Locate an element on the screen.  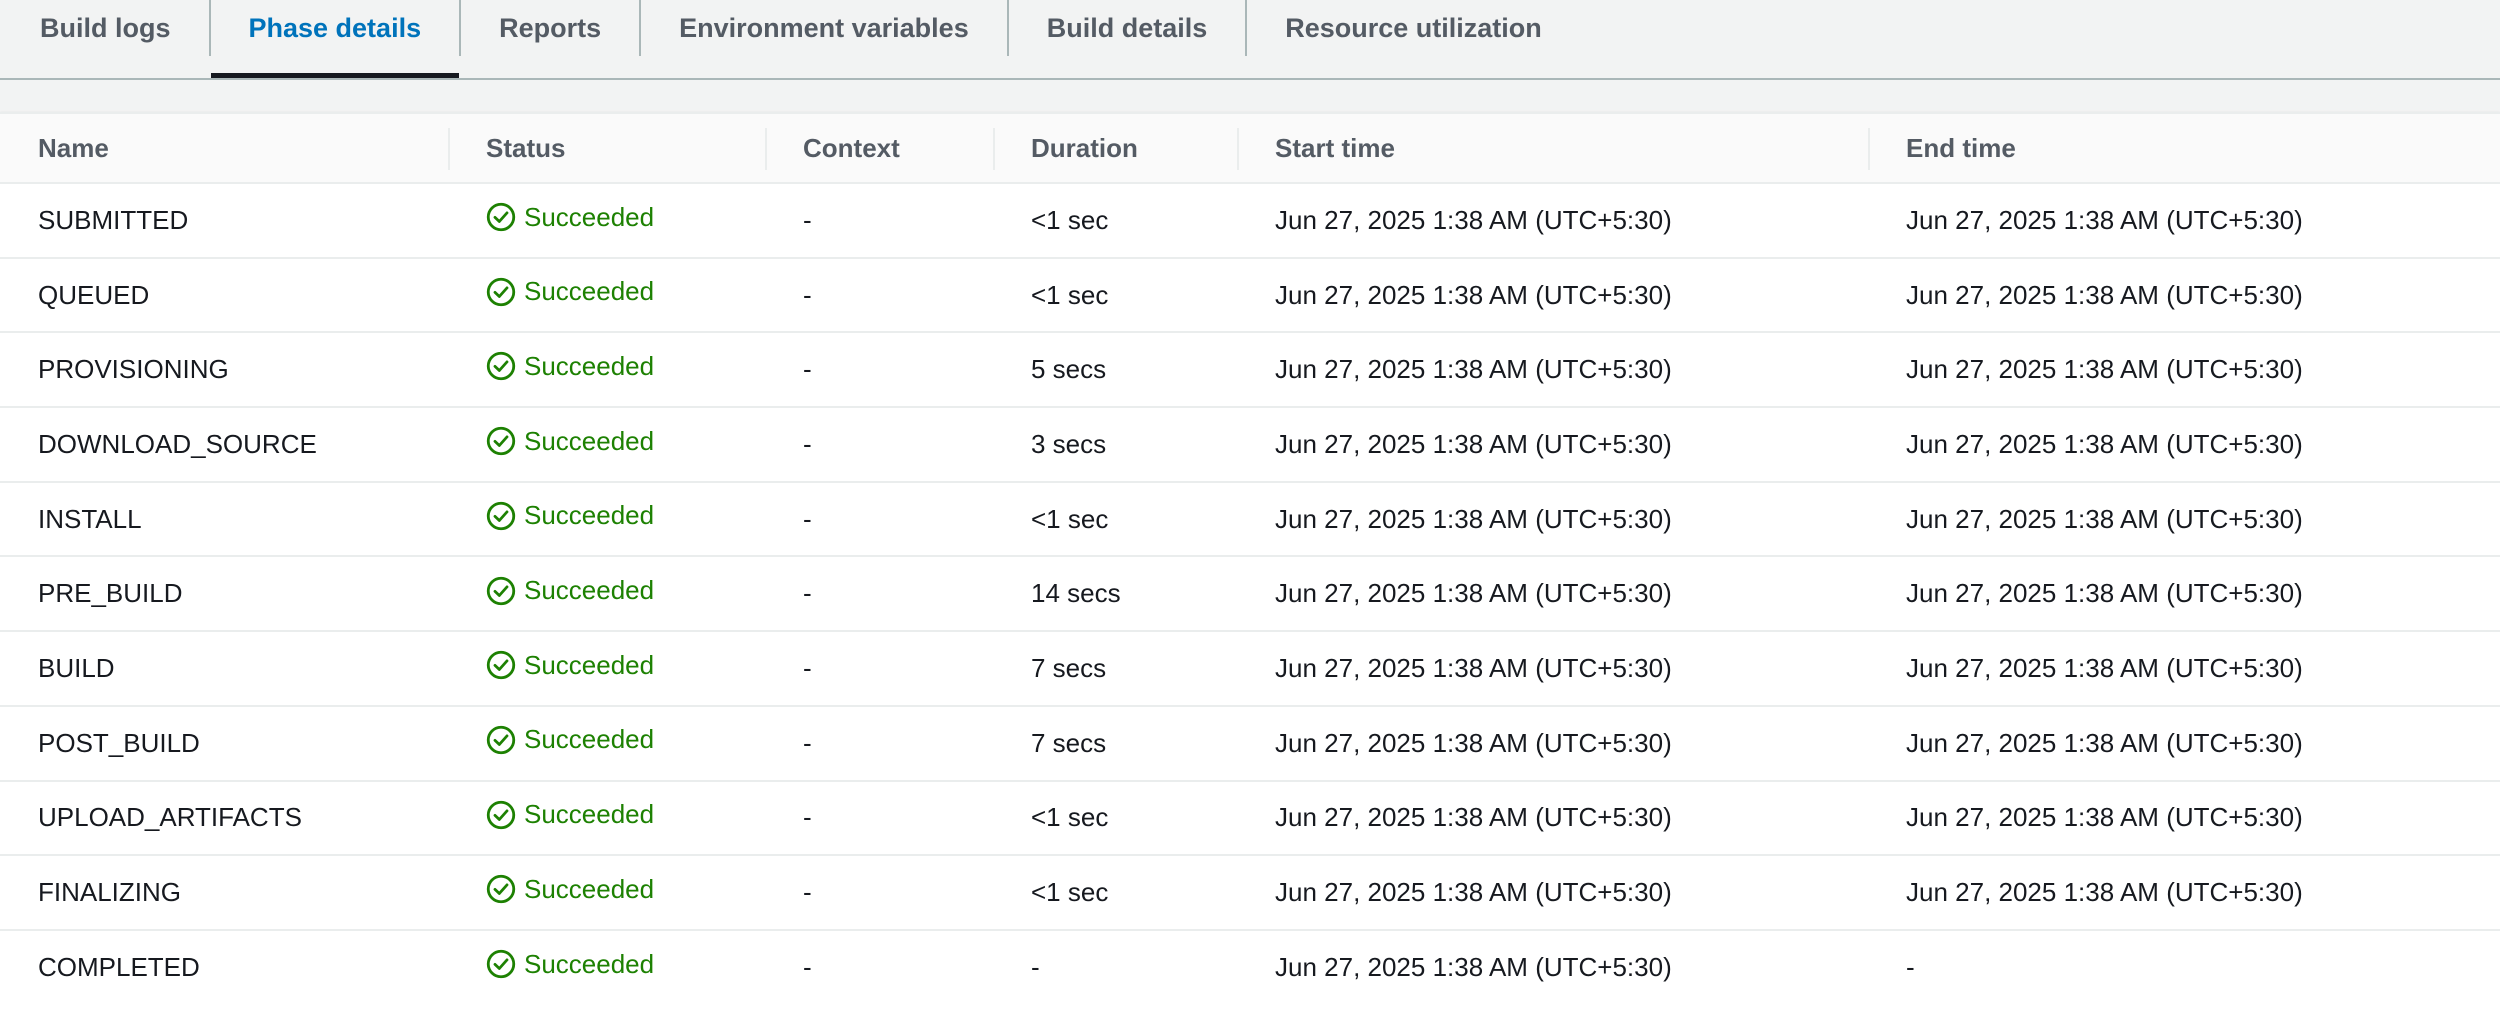
tab-label: Build logs is located at coordinates (105, 27).